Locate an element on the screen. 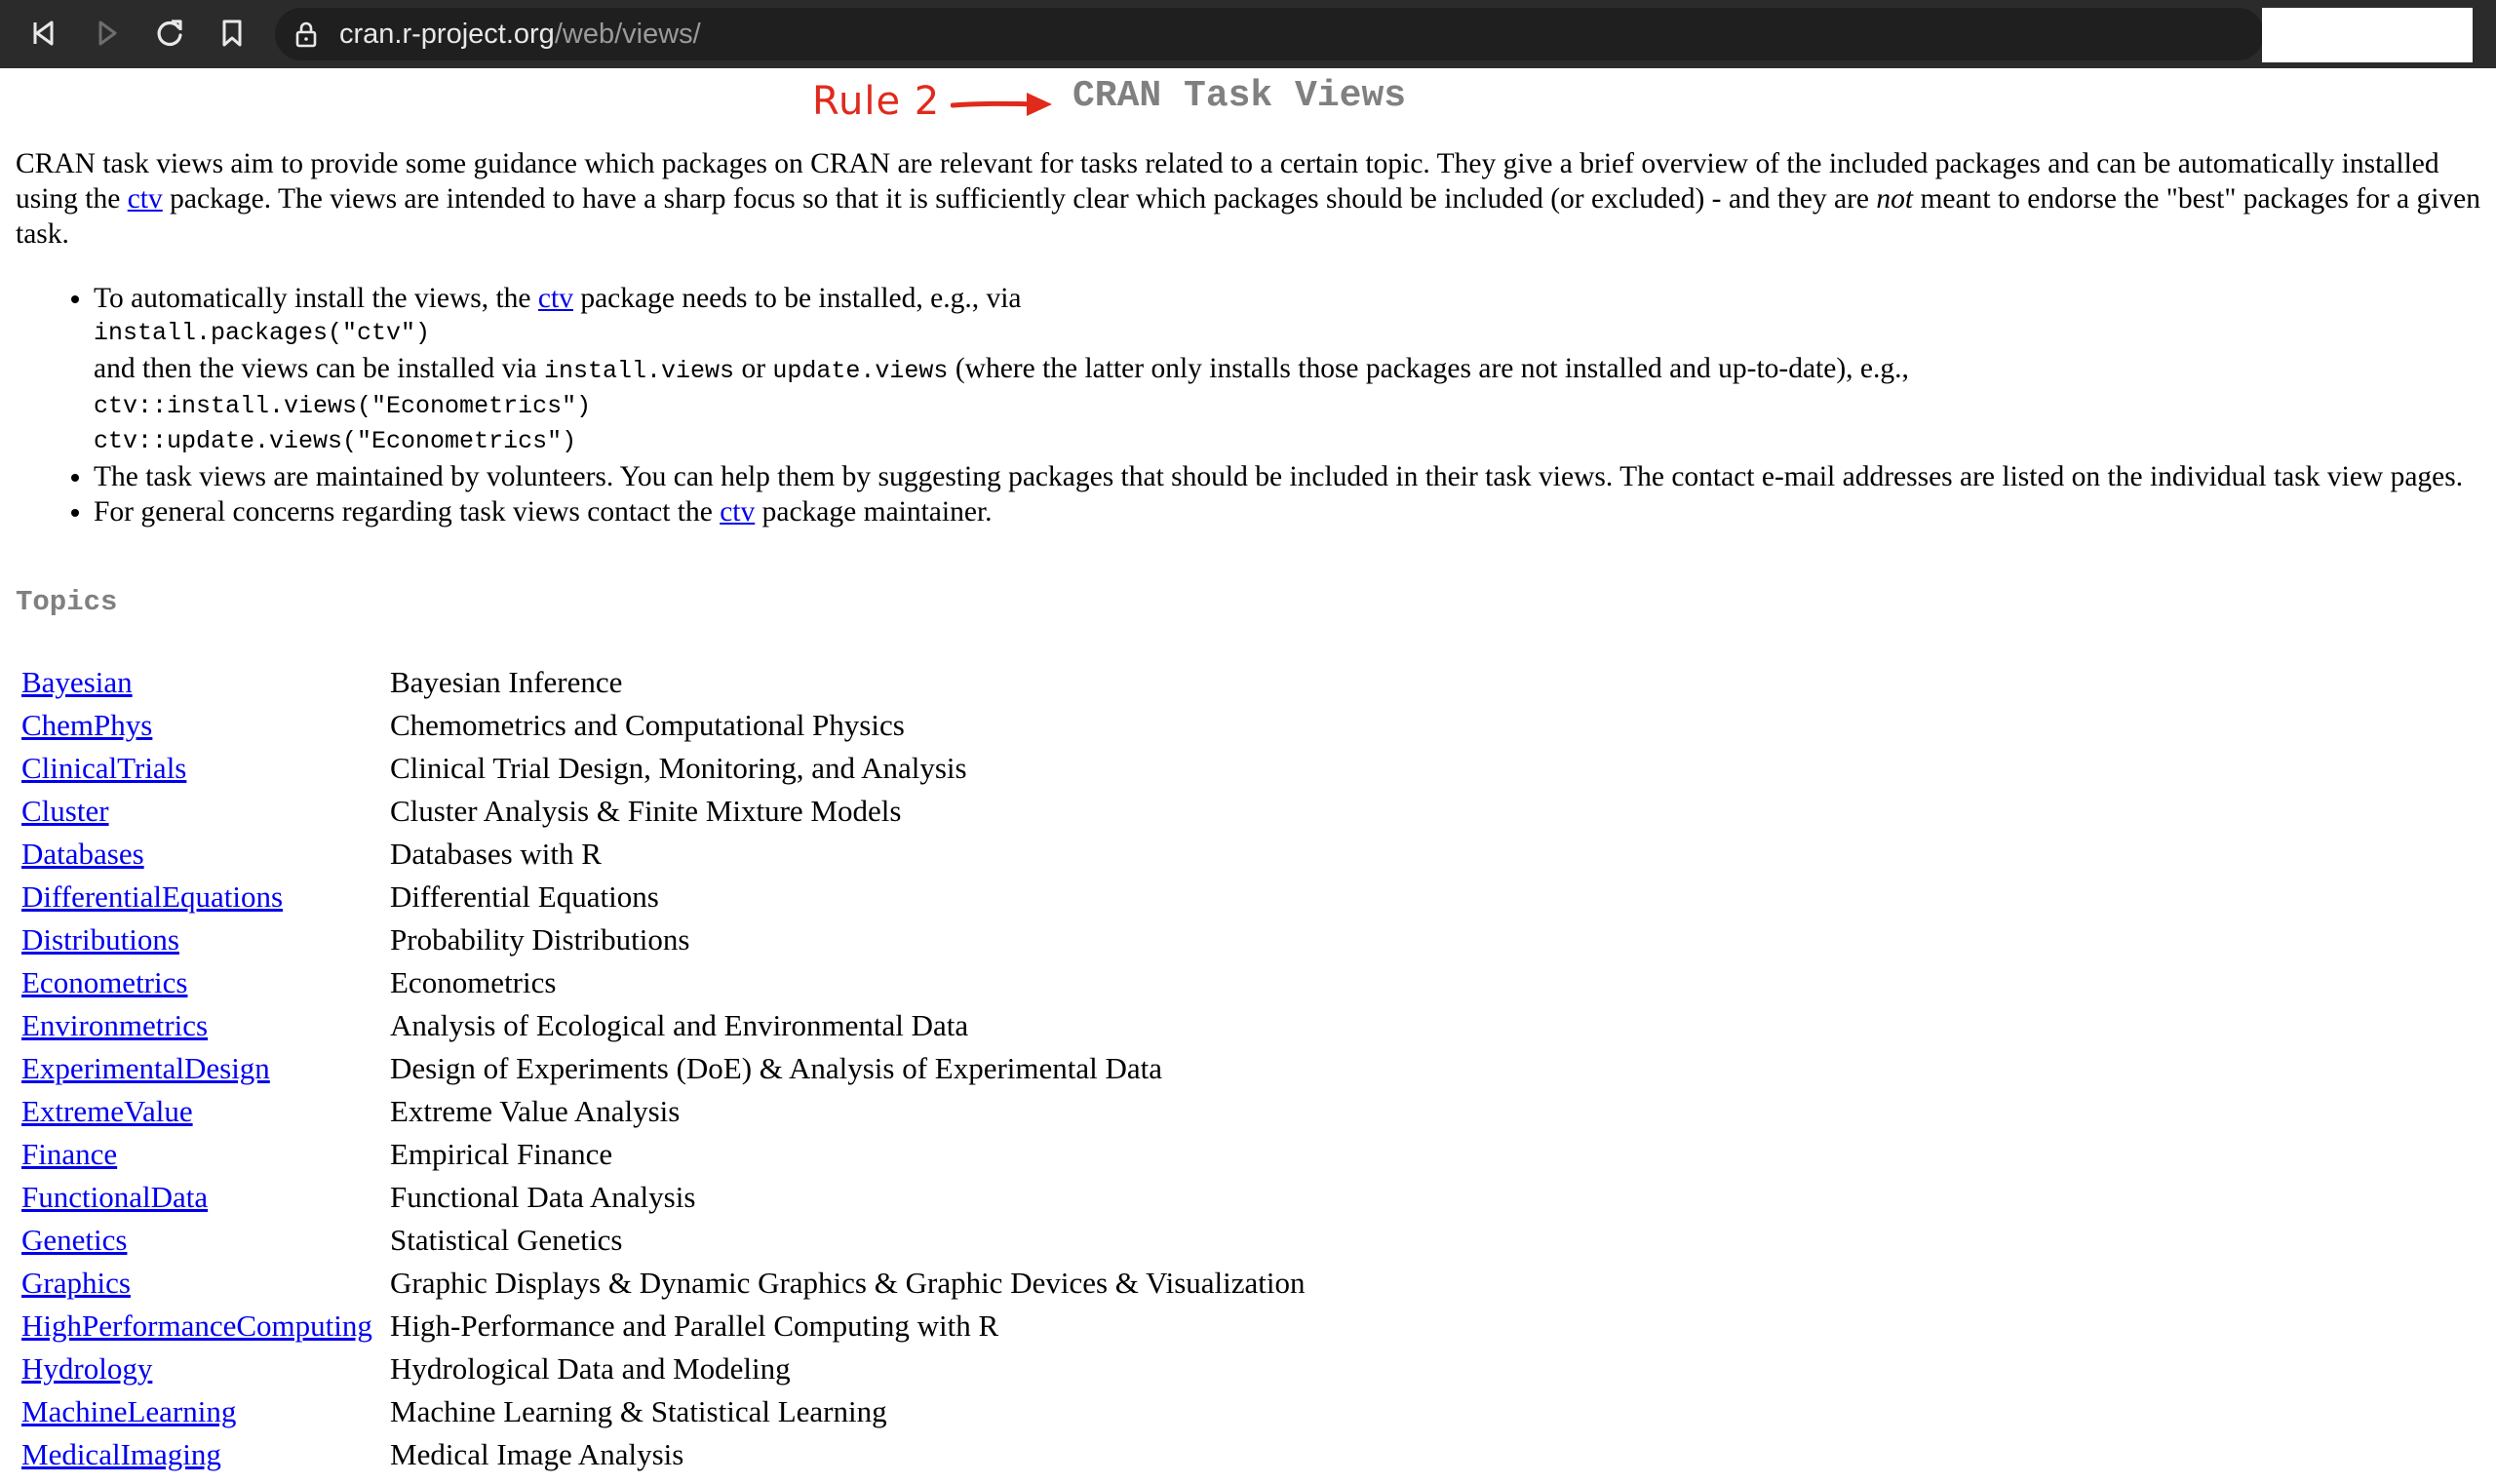 Image resolution: width=2496 pixels, height=1484 pixels. code-ctv-install: ctv::install.views("Econometrics") is located at coordinates (343, 406).